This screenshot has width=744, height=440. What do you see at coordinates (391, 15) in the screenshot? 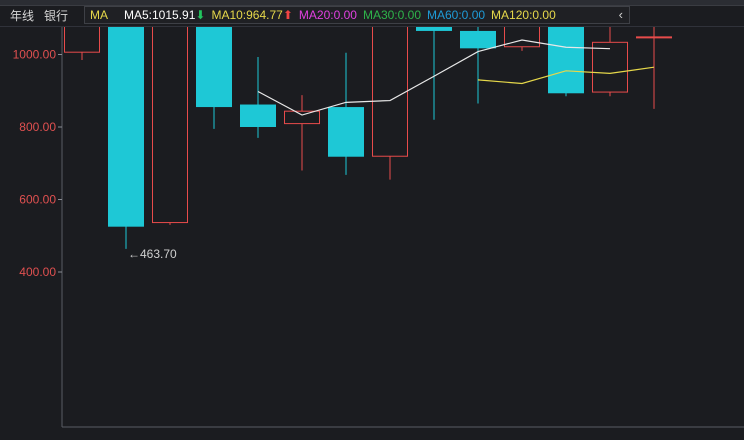
I see `ma30-value: MA30:0.00` at bounding box center [391, 15].